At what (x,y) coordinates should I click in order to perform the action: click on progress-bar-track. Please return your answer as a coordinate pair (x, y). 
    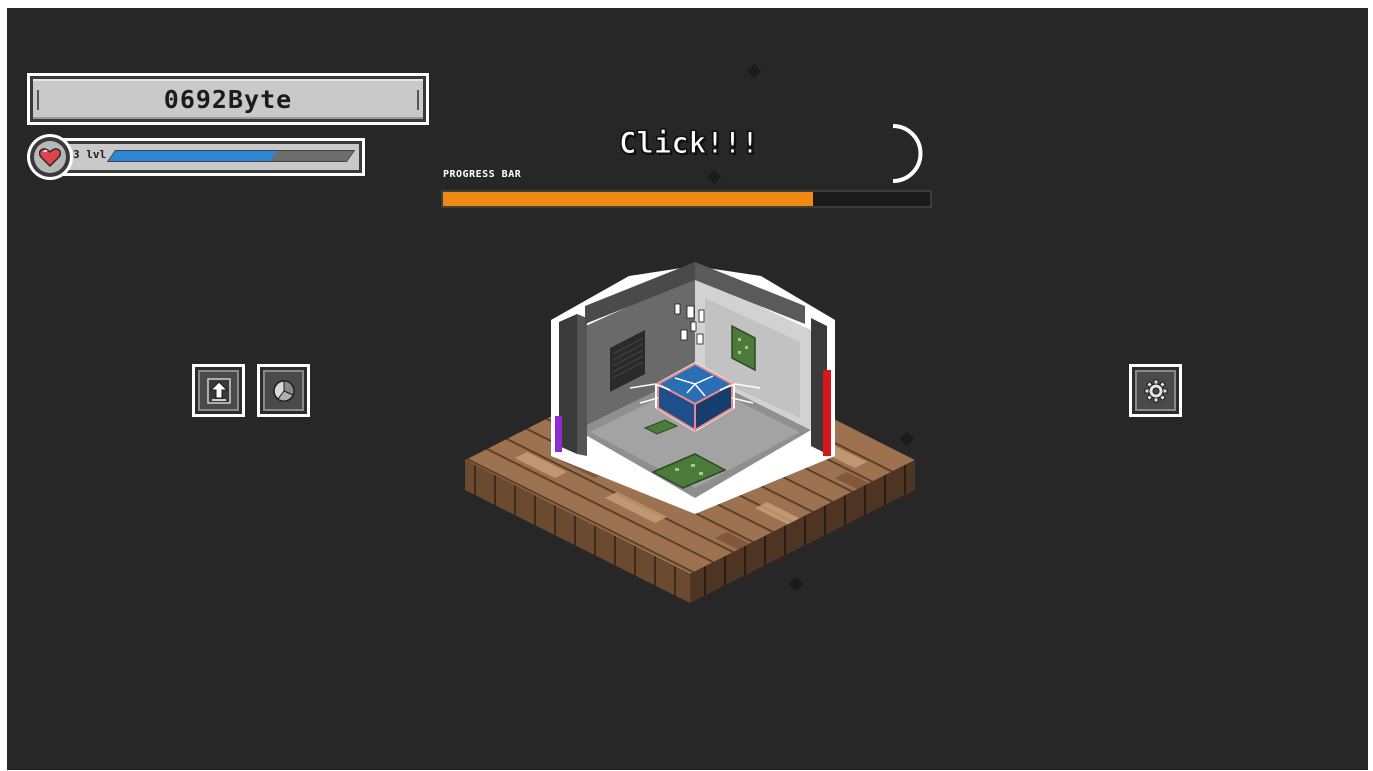
    Looking at the image, I should click on (686, 199).